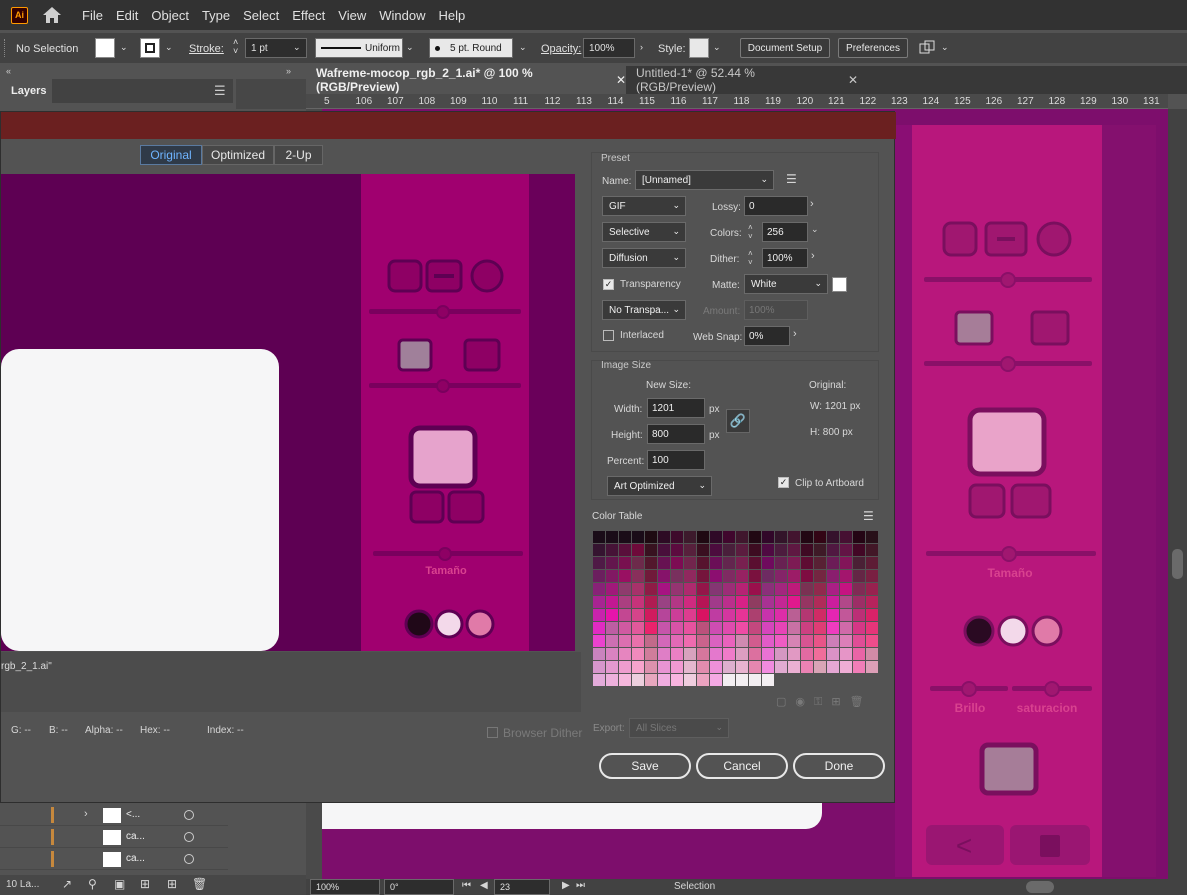 The width and height of the screenshot is (1187, 895). What do you see at coordinates (785, 258) in the screenshot?
I see `dither-input: 100%` at bounding box center [785, 258].